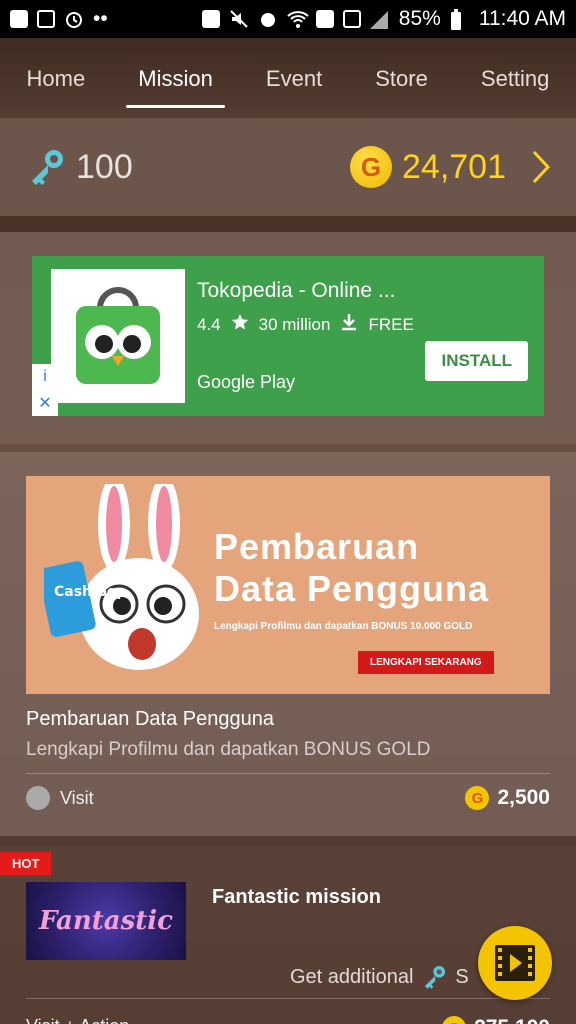 This screenshot has height=1024, width=576. What do you see at coordinates (240, 324) in the screenshot?
I see `star-icon` at bounding box center [240, 324].